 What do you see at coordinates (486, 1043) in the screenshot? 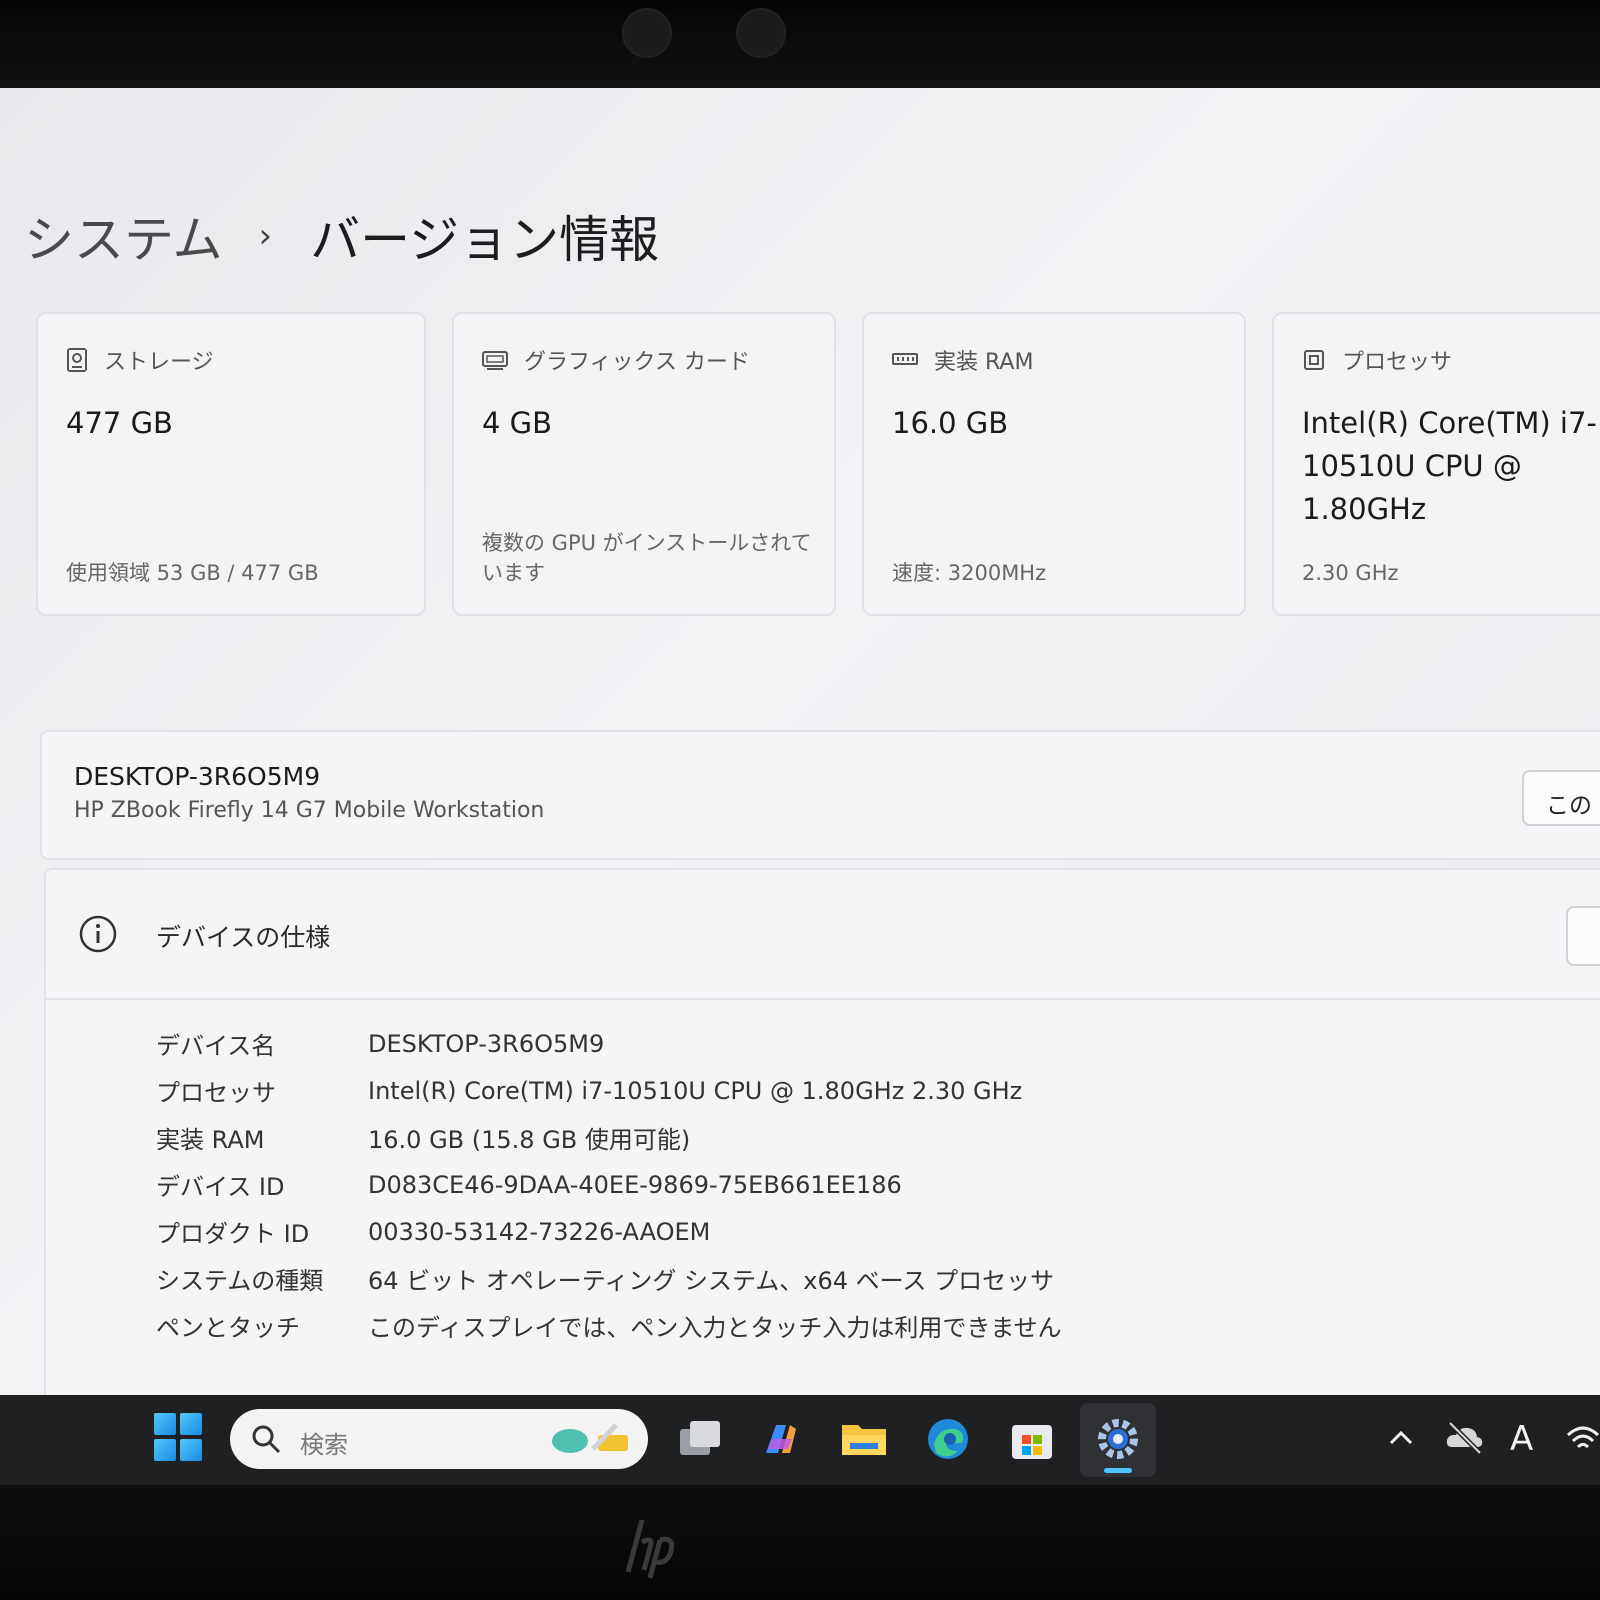
I see `spec-value: DESKTOP-3R6O5M9` at bounding box center [486, 1043].